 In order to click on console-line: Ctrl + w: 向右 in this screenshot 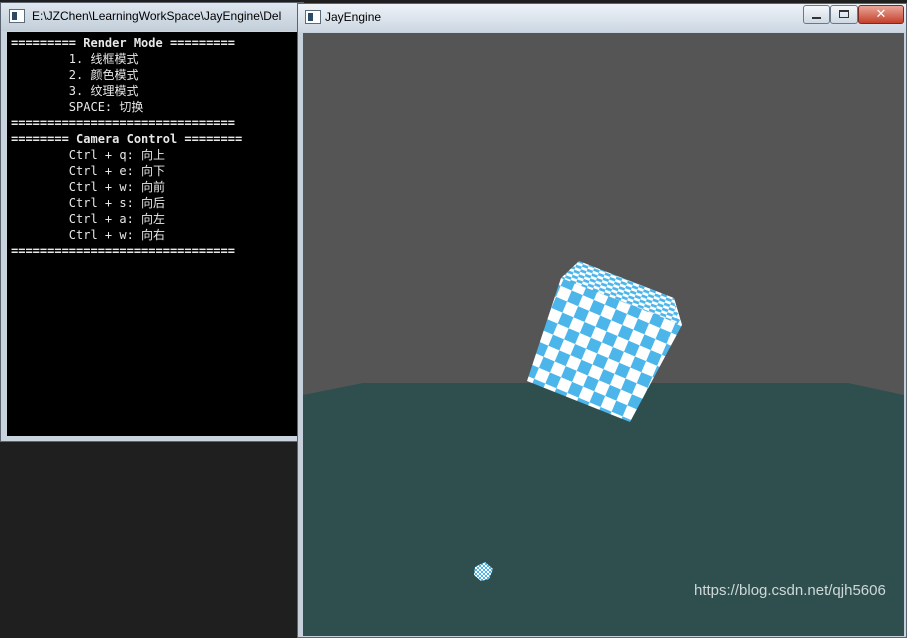, I will do `click(88, 235)`.